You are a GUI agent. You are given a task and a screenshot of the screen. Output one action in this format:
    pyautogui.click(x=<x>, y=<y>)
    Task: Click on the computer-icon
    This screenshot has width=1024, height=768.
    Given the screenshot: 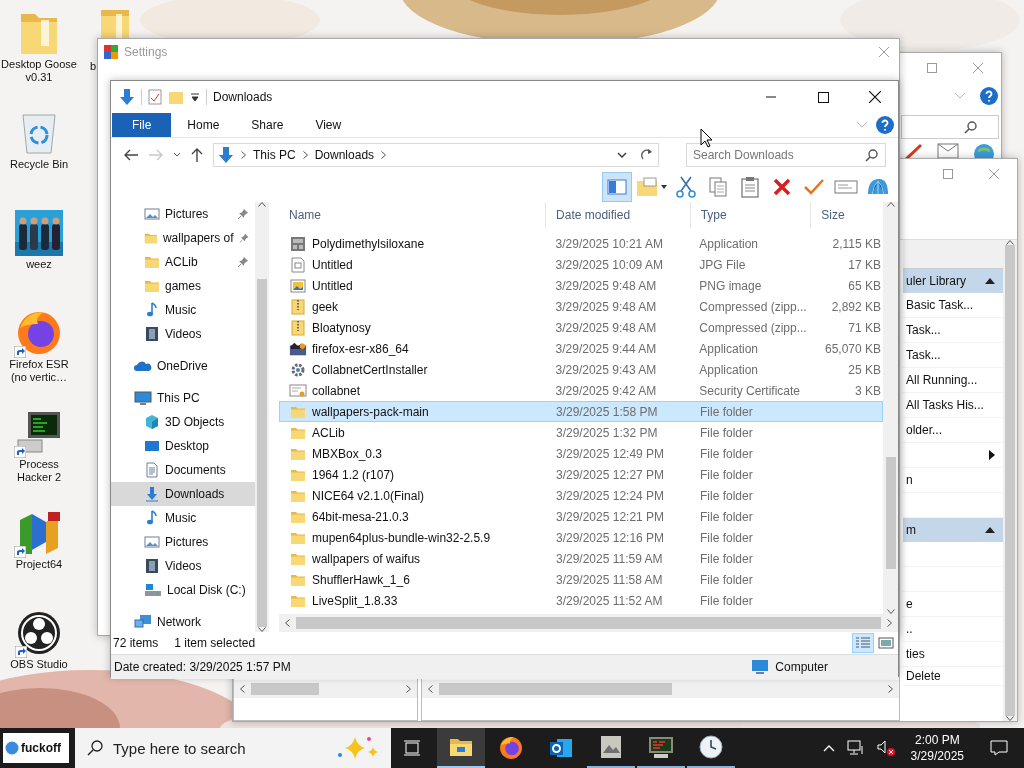 What is the action you would take?
    pyautogui.click(x=760, y=667)
    